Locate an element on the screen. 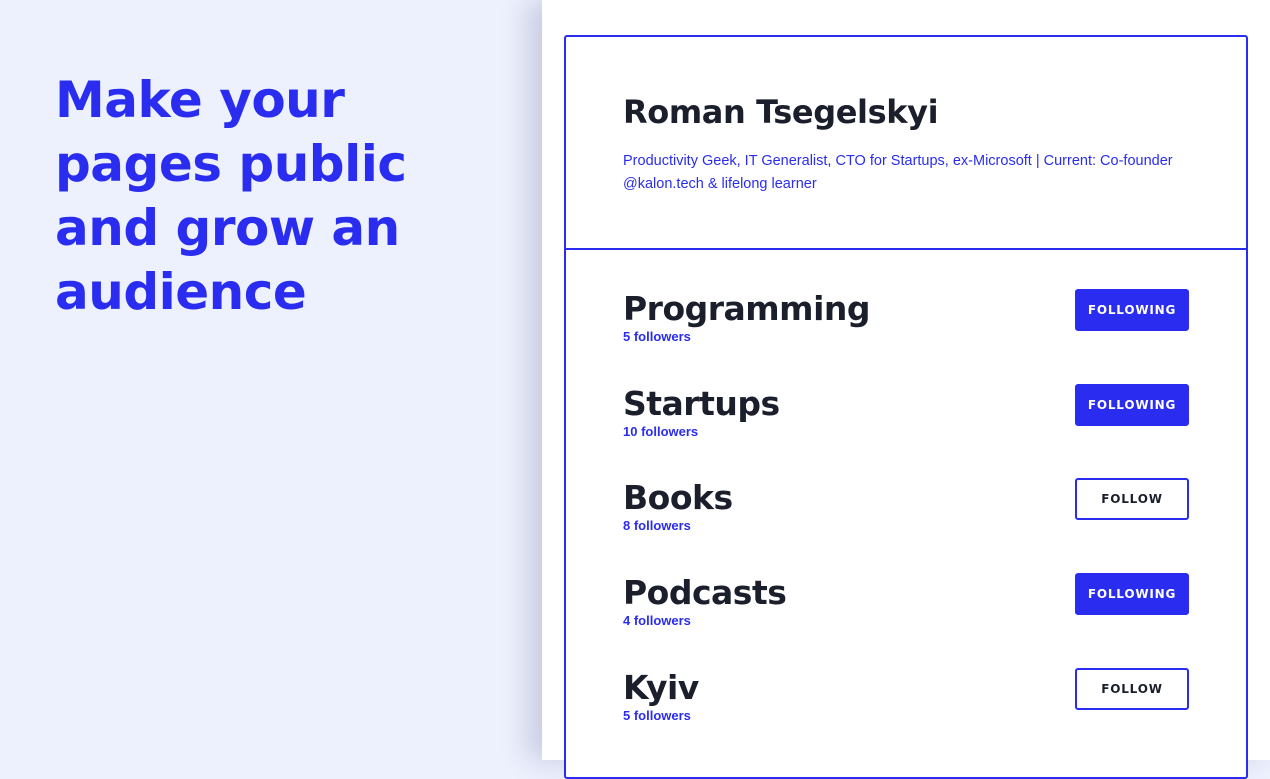  topic-row-books: Books 8 followers FOLLOW is located at coordinates (906, 510).